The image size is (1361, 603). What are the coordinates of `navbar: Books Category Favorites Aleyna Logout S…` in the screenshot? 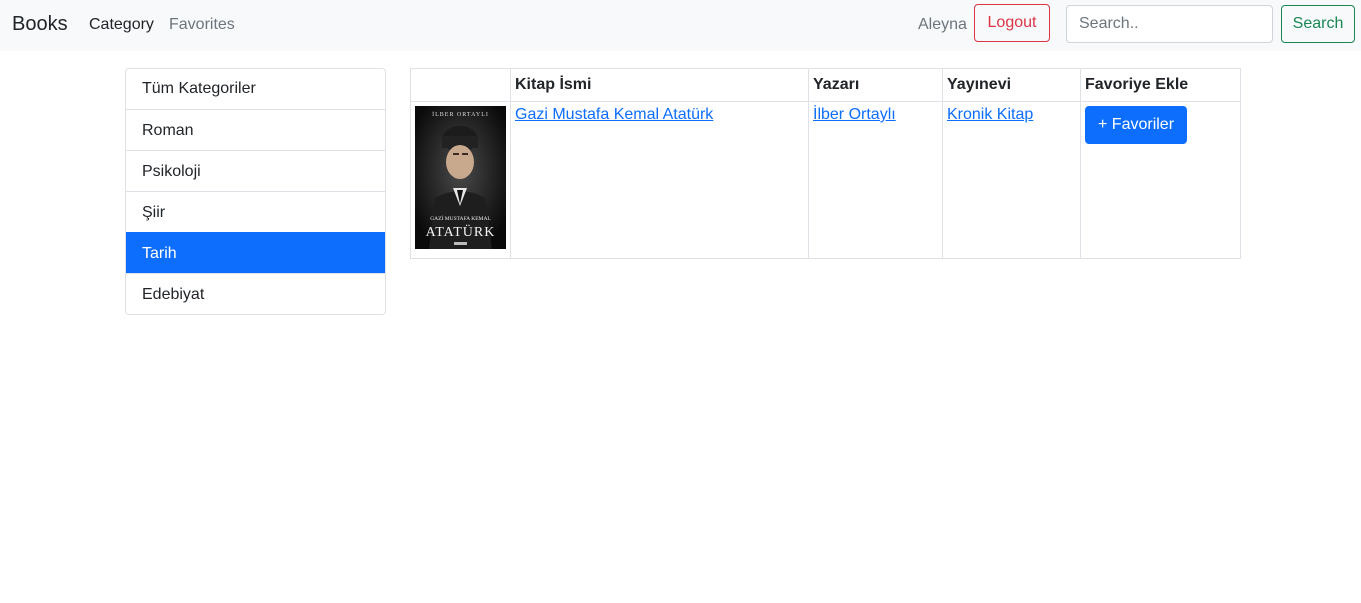 It's located at (680, 25).